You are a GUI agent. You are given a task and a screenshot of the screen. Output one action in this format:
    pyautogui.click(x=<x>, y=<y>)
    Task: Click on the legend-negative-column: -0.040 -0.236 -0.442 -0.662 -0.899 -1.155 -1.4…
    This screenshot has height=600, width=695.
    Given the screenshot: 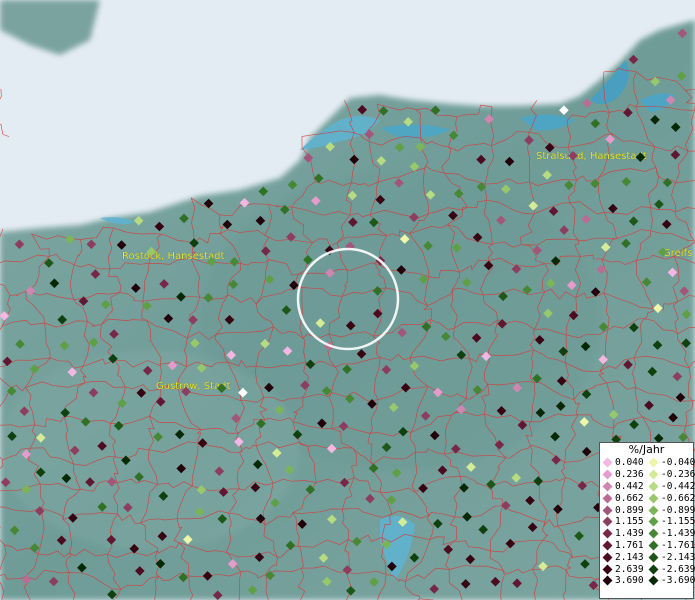 What is the action you would take?
    pyautogui.click(x=670, y=522)
    